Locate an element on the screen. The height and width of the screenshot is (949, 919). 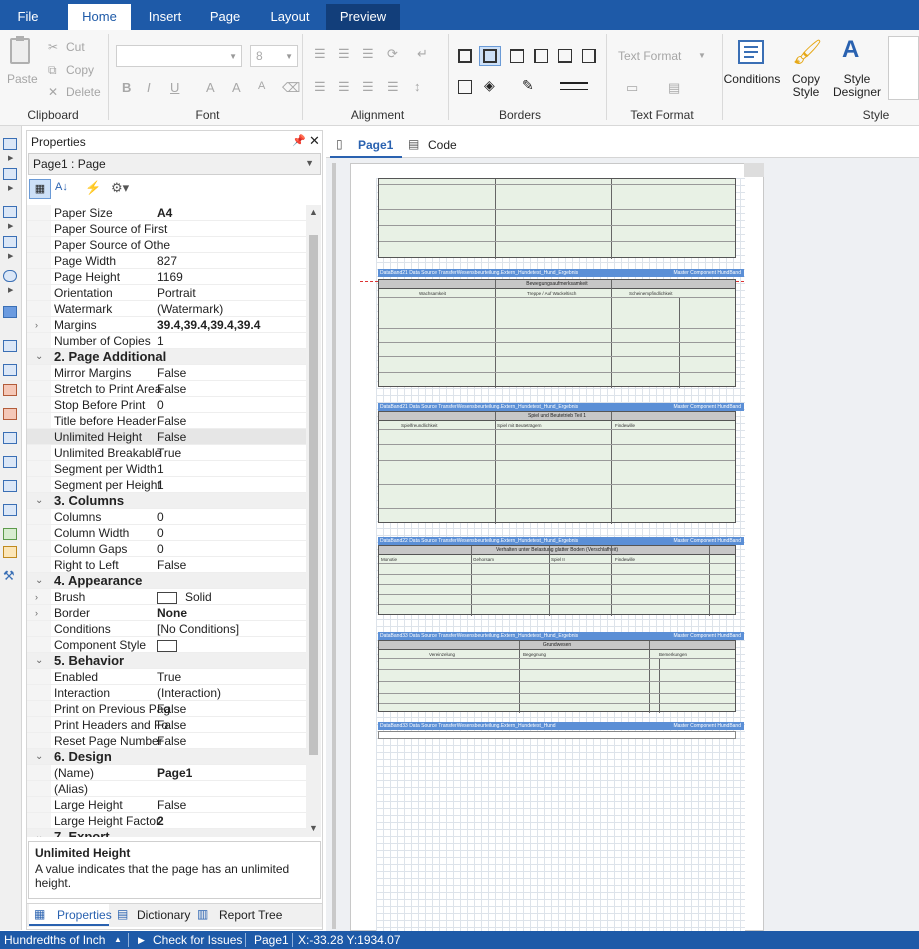
scroll-thumb is located at coordinates (313, 495).